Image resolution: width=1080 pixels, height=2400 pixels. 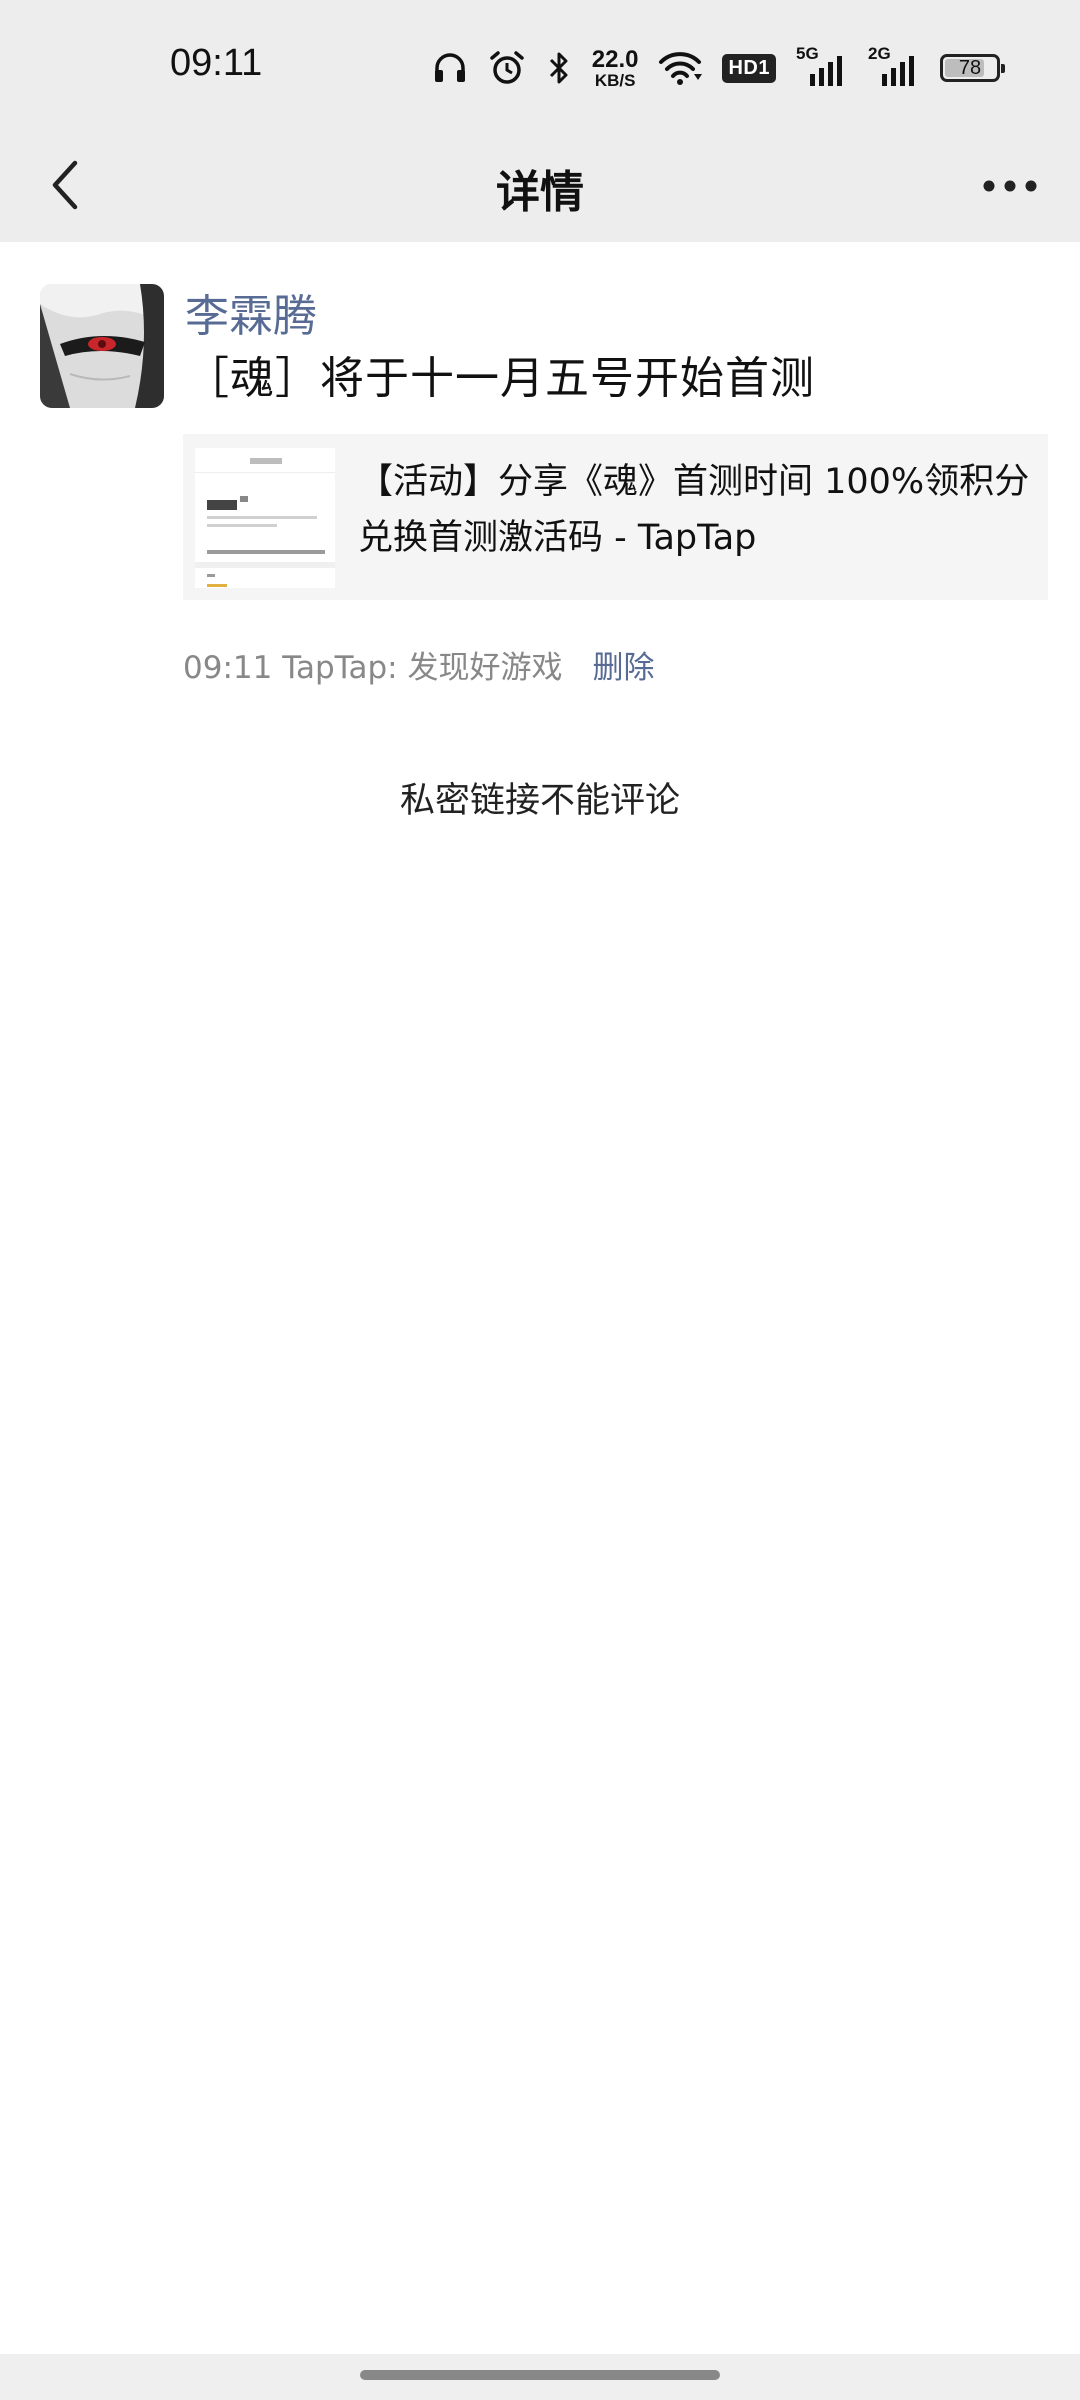 I want to click on gesture-bar, so click(x=540, y=2377).